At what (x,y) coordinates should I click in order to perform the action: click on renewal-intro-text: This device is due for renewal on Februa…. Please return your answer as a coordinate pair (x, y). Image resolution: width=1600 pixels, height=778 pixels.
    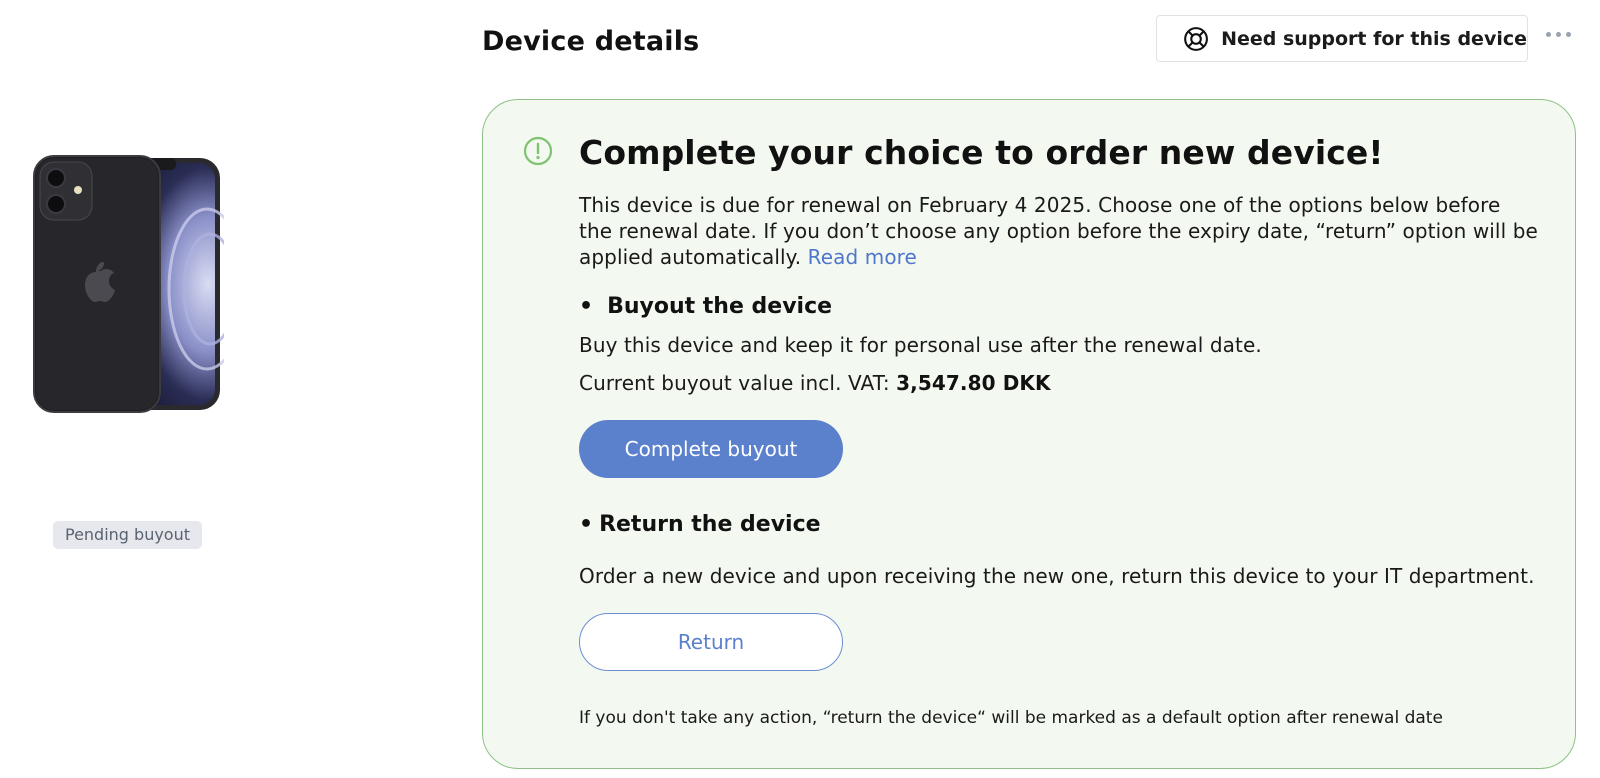
    Looking at the image, I should click on (1058, 231).